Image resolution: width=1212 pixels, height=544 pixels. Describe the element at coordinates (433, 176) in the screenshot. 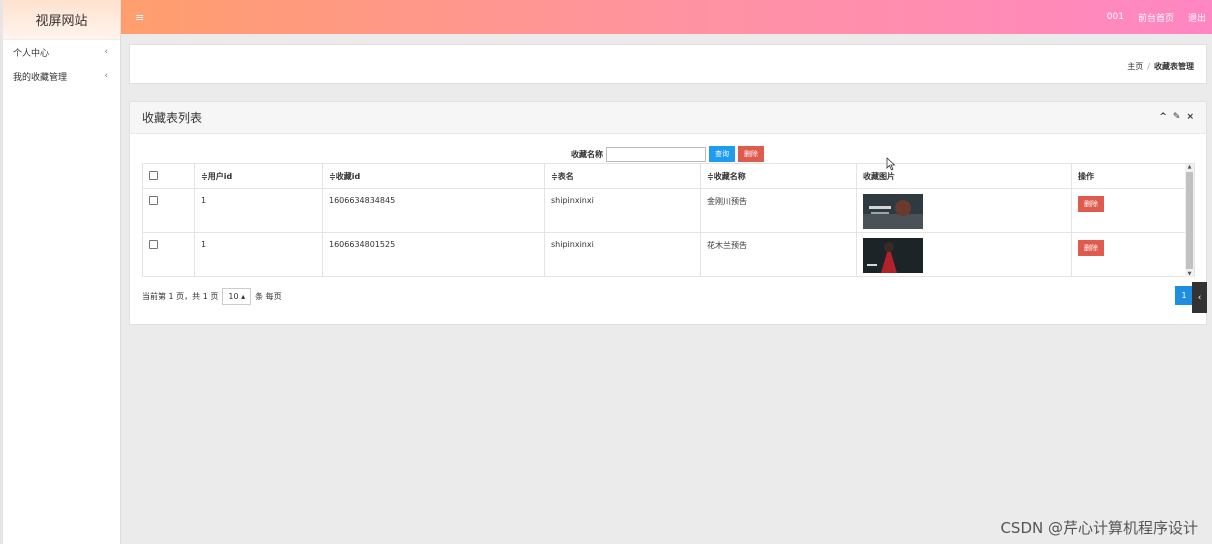

I see `header-fav-id: ≑收藏id` at that location.